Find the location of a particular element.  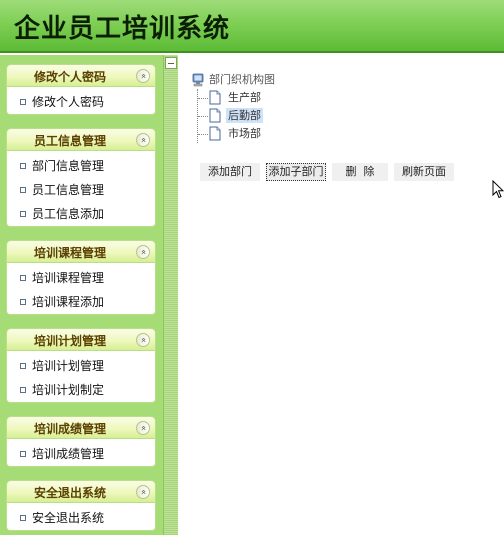

panel-body: 培训成绩管理 is located at coordinates (81, 453).